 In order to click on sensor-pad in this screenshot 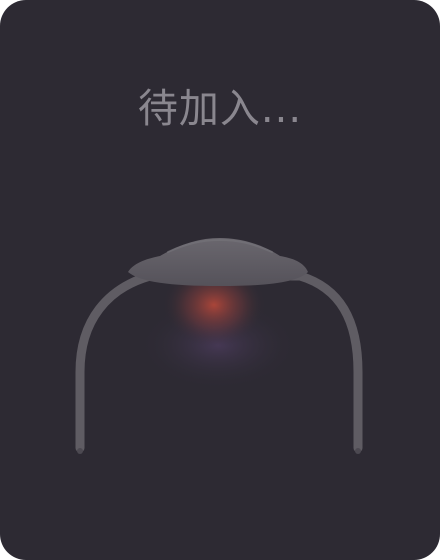, I will do `click(218, 262)`.